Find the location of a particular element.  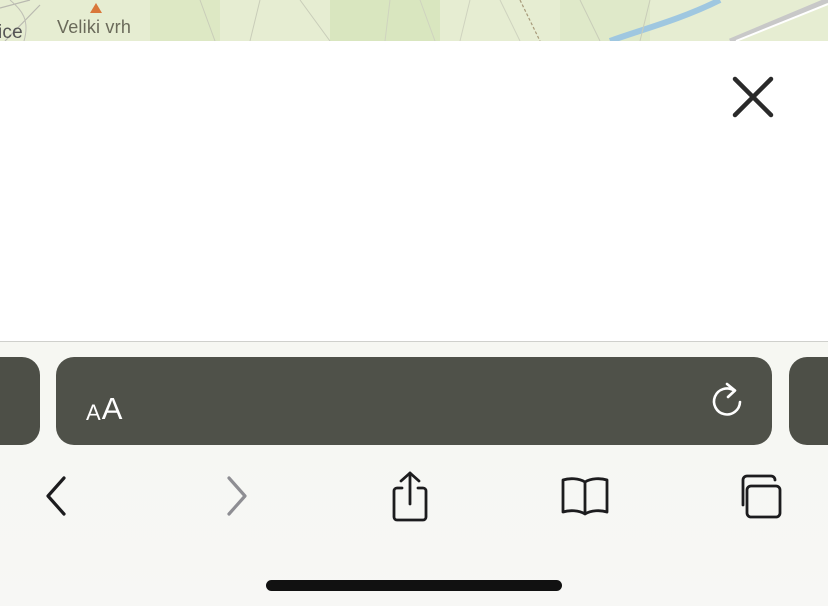

map-partial-label: ice is located at coordinates (11, 31).